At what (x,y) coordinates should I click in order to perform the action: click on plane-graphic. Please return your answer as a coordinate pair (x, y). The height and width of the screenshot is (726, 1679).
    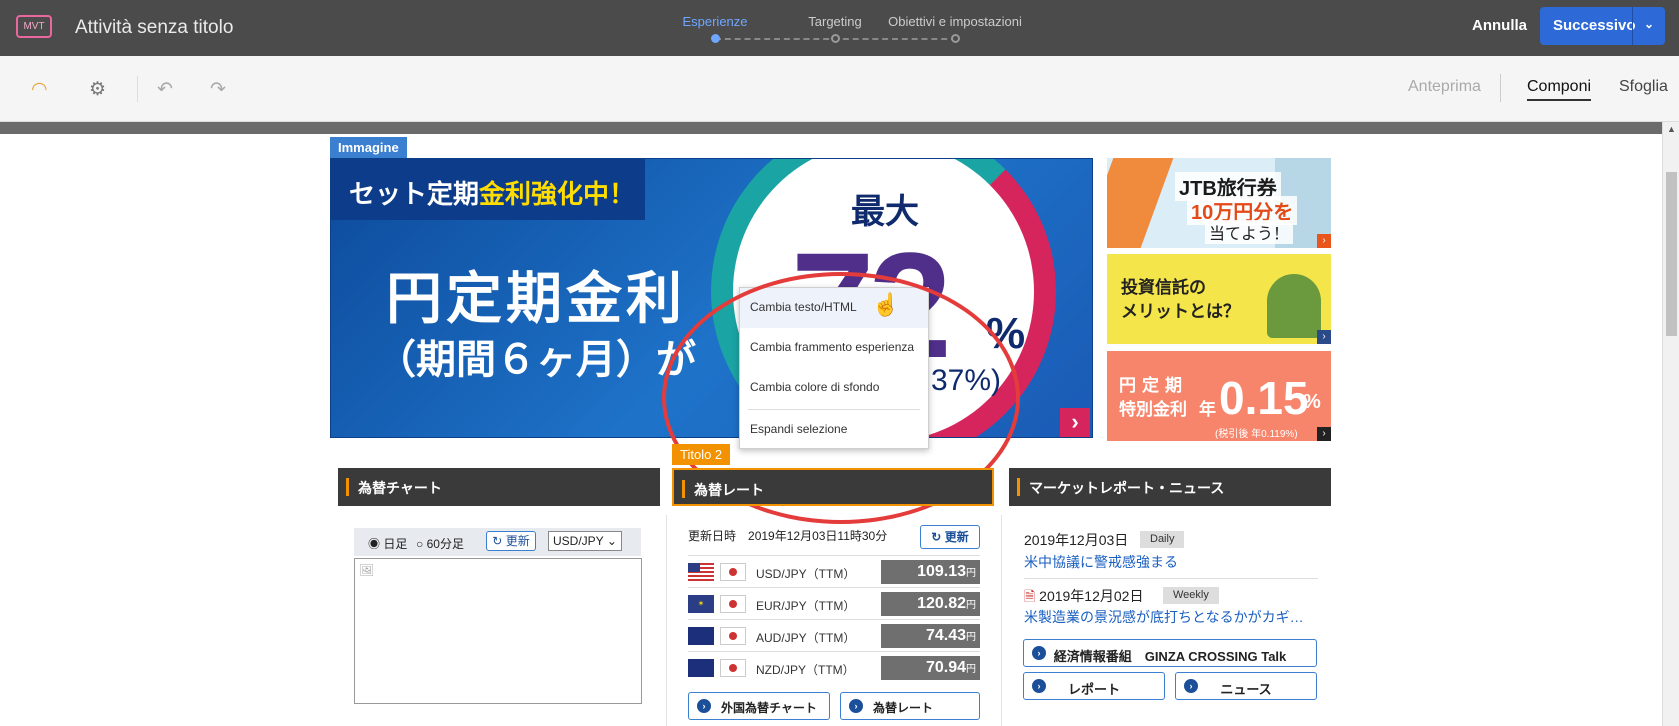
    Looking at the image, I should click on (1140, 203).